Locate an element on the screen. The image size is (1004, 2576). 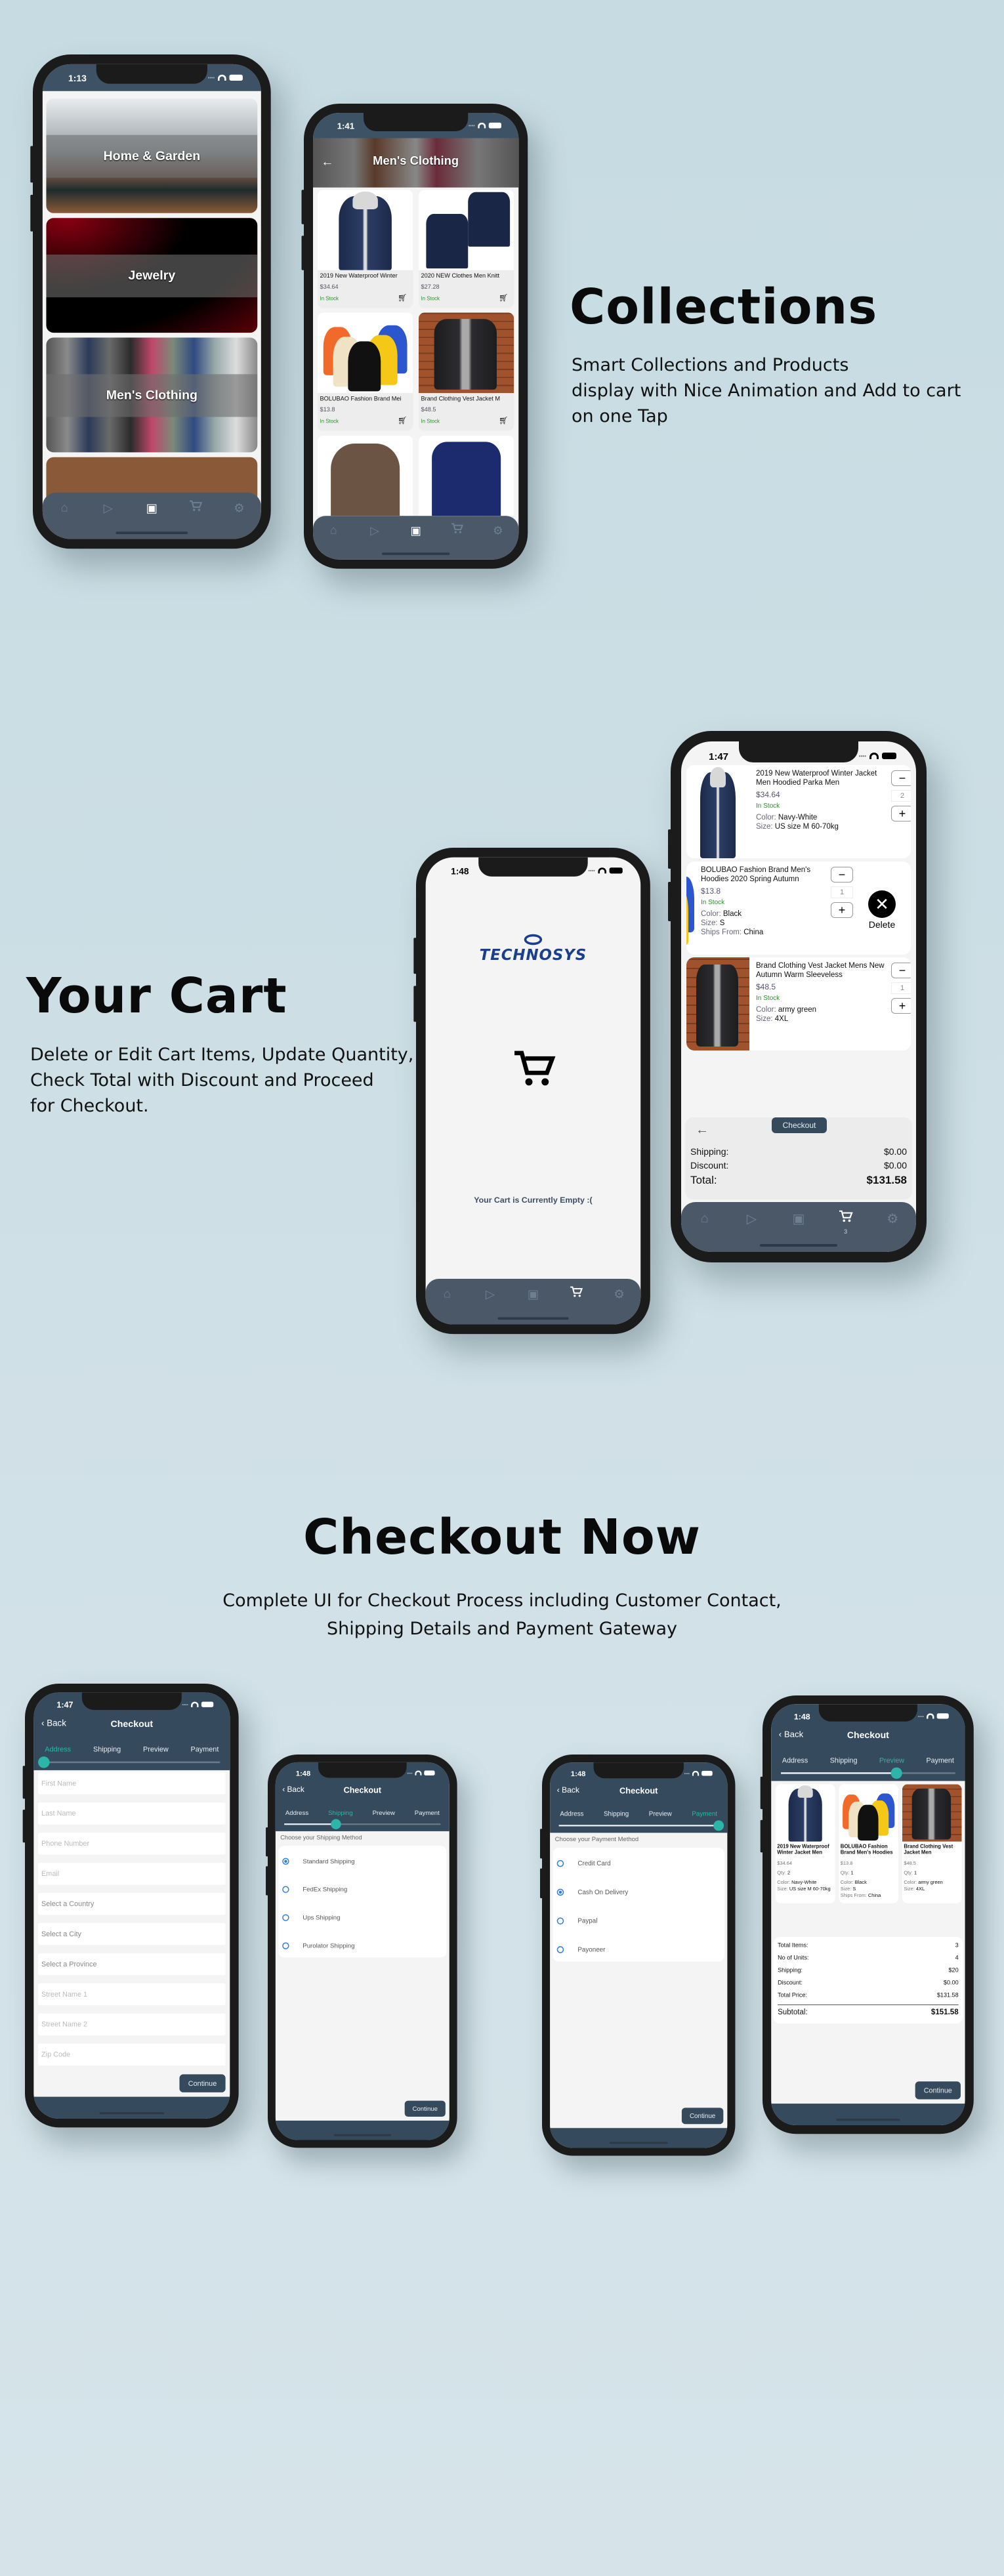
quantity-value: 2 is located at coordinates (901, 796).